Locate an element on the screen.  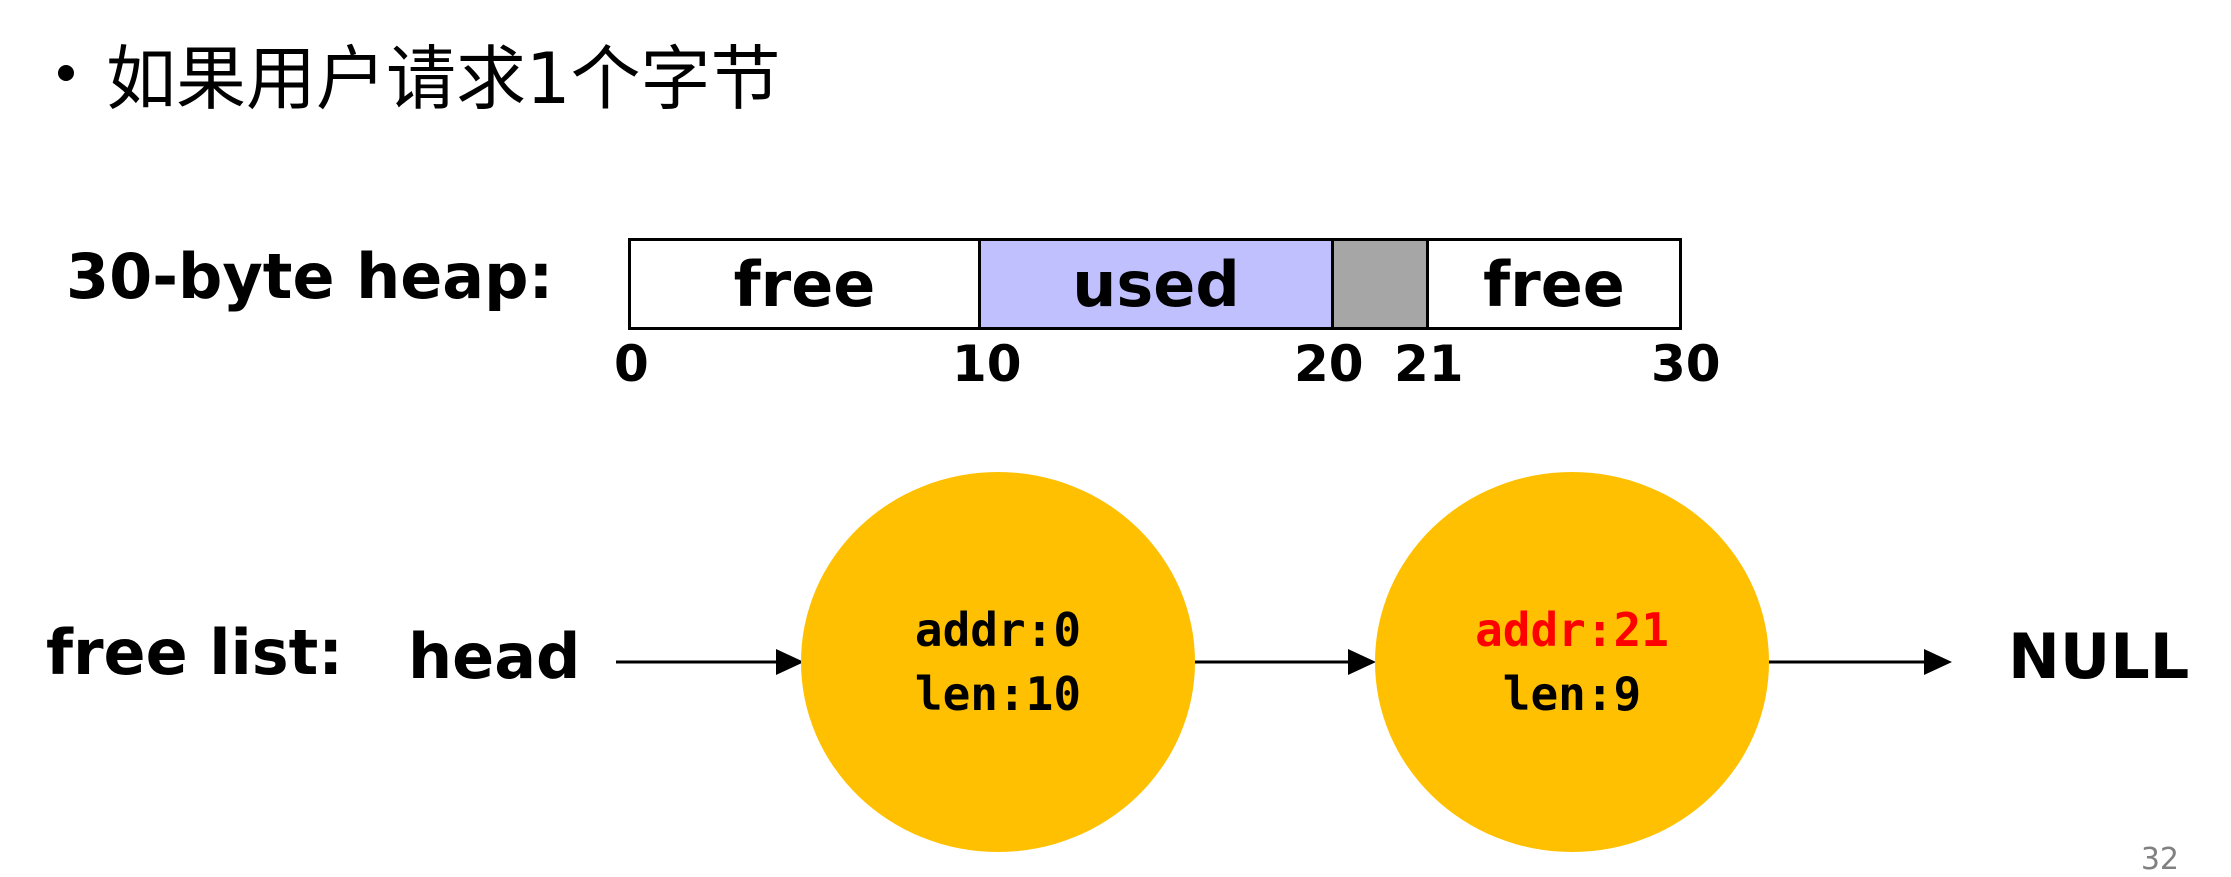
node-1-addr: addr:0 is located at coordinates (998, 630).